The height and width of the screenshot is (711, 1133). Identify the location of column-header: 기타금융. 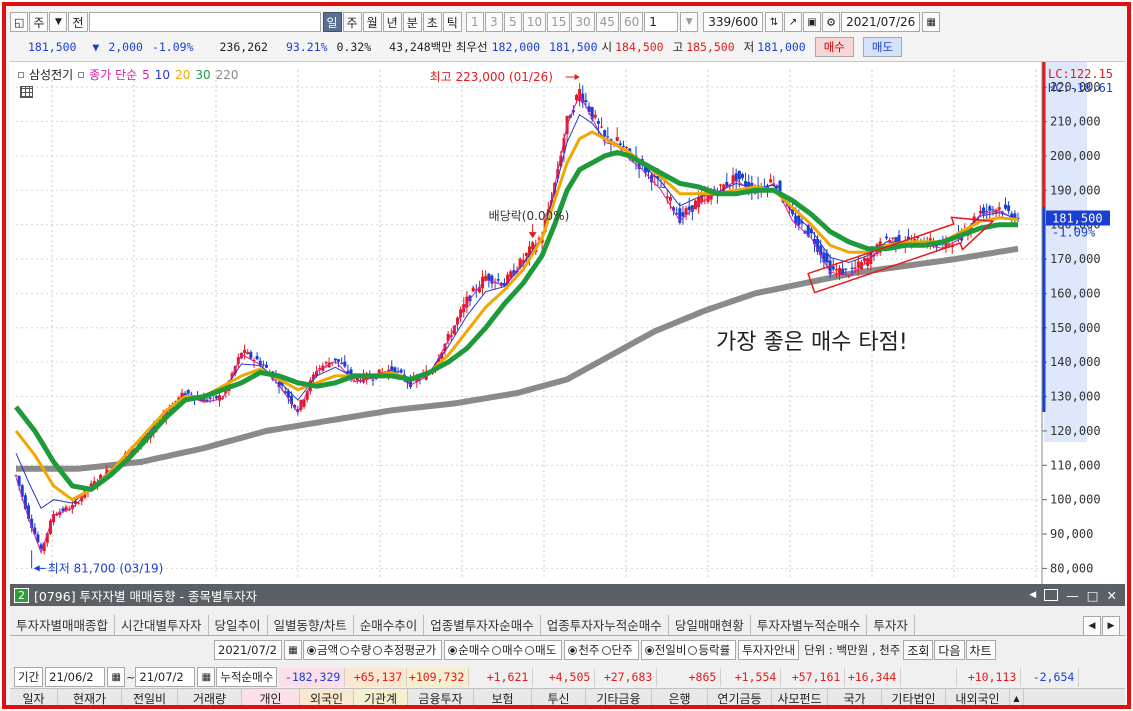
(619, 697).